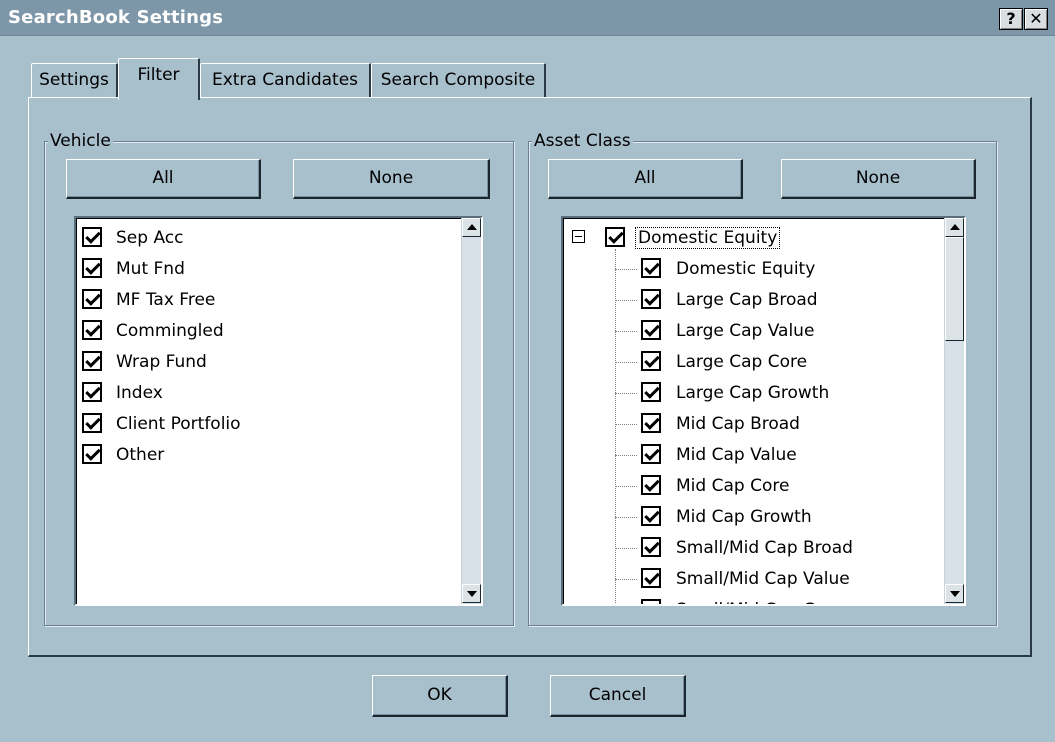 This screenshot has width=1055, height=742. What do you see at coordinates (954, 411) in the screenshot?
I see `asset-class-scrollbar` at bounding box center [954, 411].